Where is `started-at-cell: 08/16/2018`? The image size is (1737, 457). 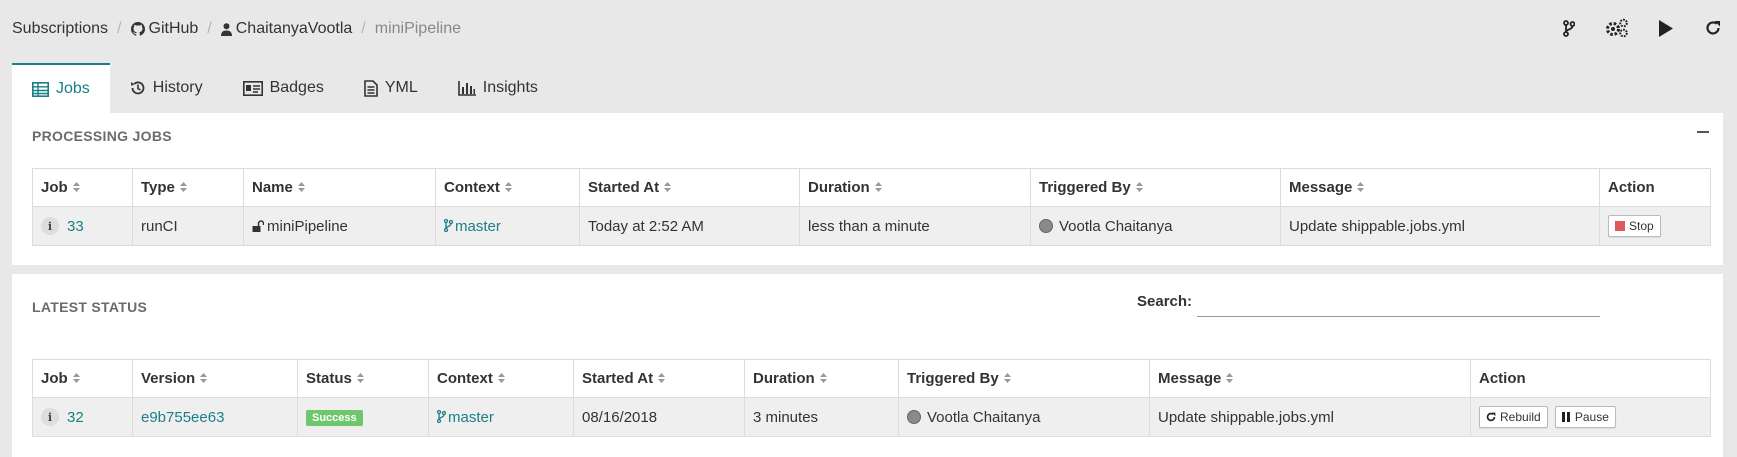
started-at-cell: 08/16/2018 is located at coordinates (659, 417).